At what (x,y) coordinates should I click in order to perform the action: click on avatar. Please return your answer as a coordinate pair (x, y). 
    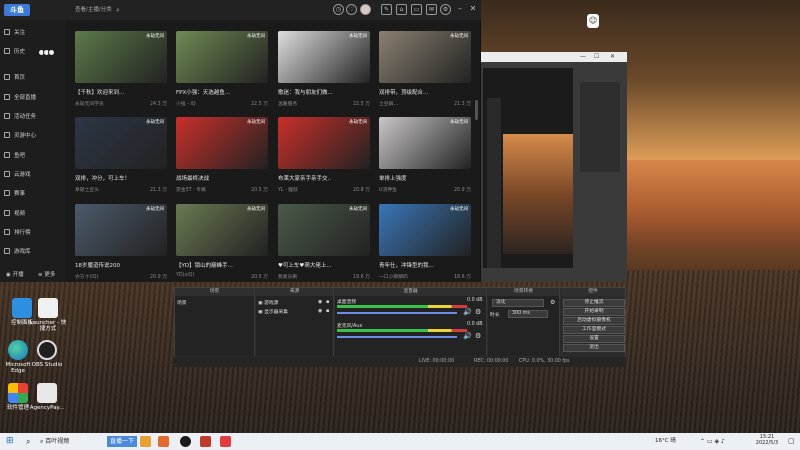
    Looking at the image, I should click on (365, 9).